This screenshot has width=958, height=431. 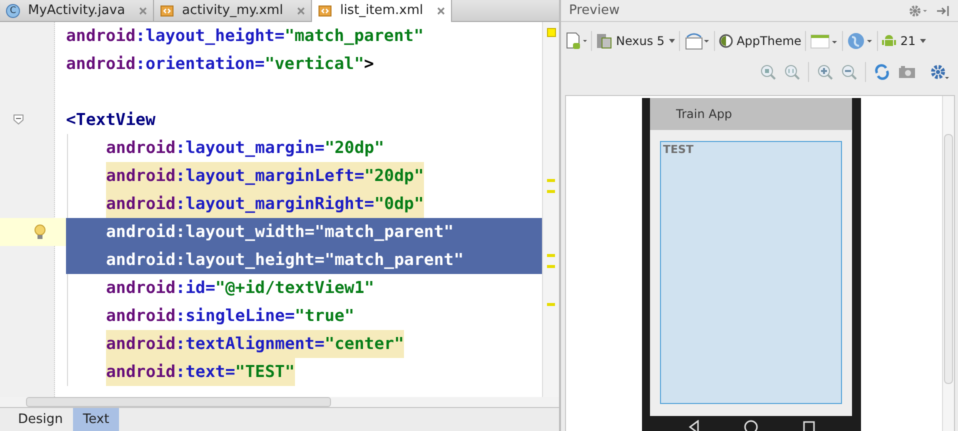 What do you see at coordinates (240, 288) in the screenshot?
I see `code-line: android:id="@+id/textView1"` at bounding box center [240, 288].